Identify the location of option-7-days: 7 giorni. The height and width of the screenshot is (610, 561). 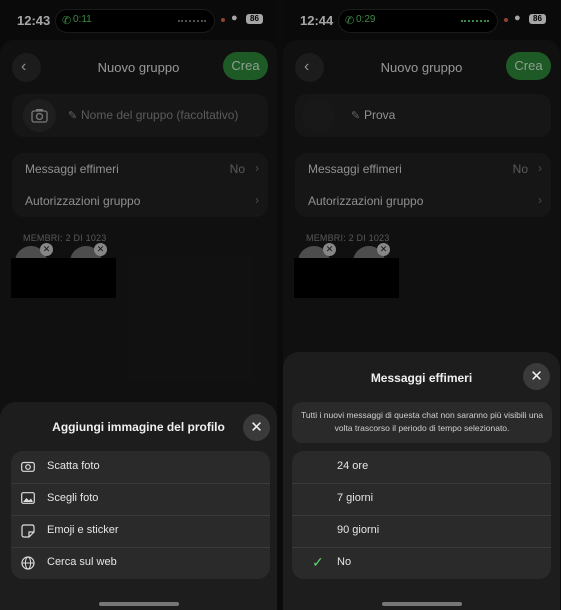
(421, 499).